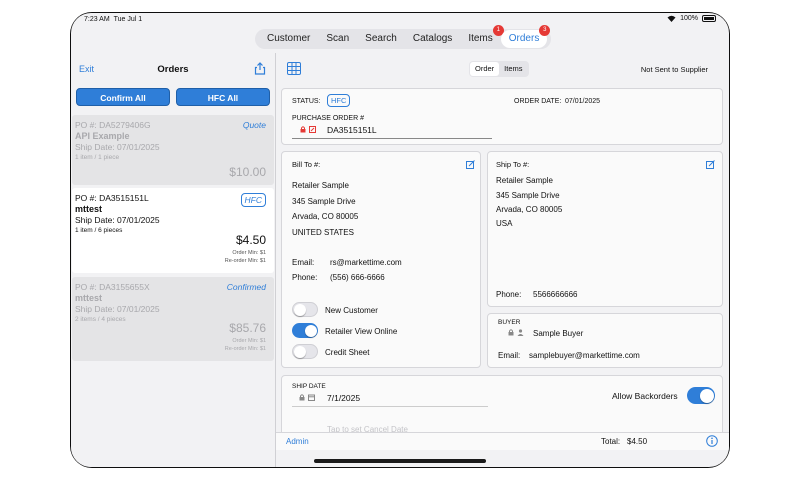 This screenshot has height=480, width=800. Describe the element at coordinates (112, 287) in the screenshot. I see `order-po: PO #: DA3155655X` at that location.